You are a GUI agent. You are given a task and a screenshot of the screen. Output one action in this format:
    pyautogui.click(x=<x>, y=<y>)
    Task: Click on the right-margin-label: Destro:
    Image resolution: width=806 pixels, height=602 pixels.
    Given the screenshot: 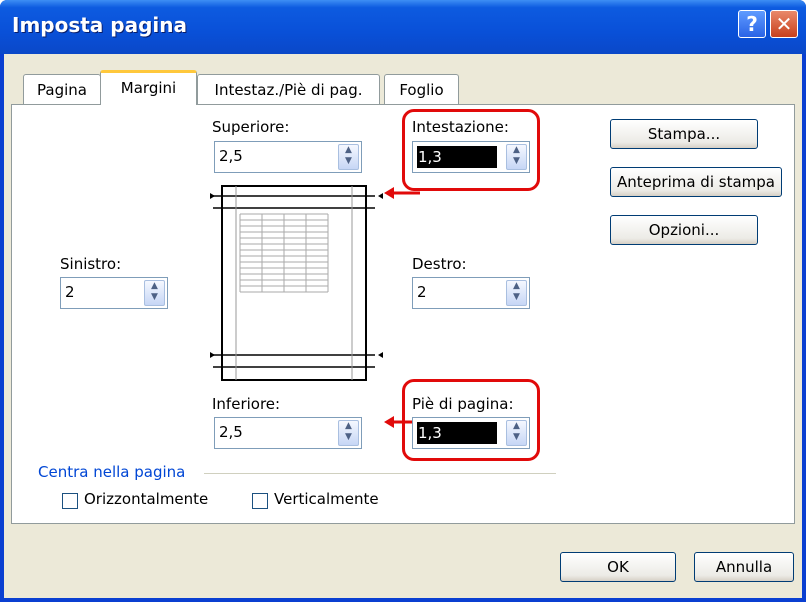 What is the action you would take?
    pyautogui.click(x=439, y=264)
    